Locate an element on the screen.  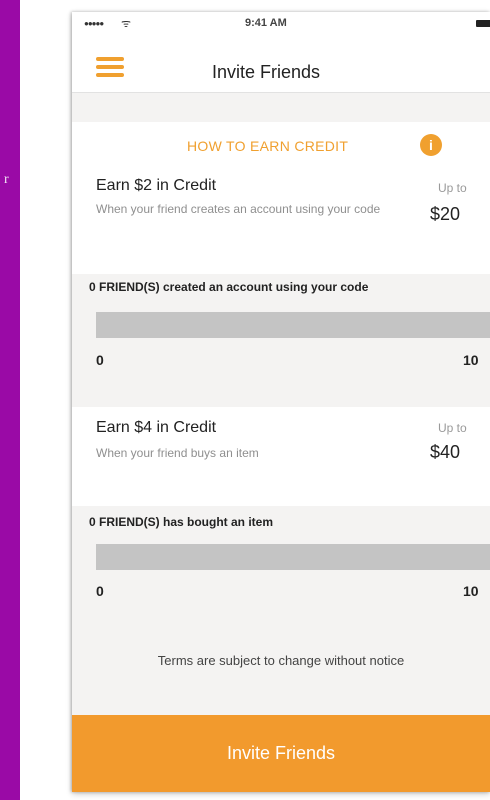
signal-icon: ●●●●● is located at coordinates (94, 23).